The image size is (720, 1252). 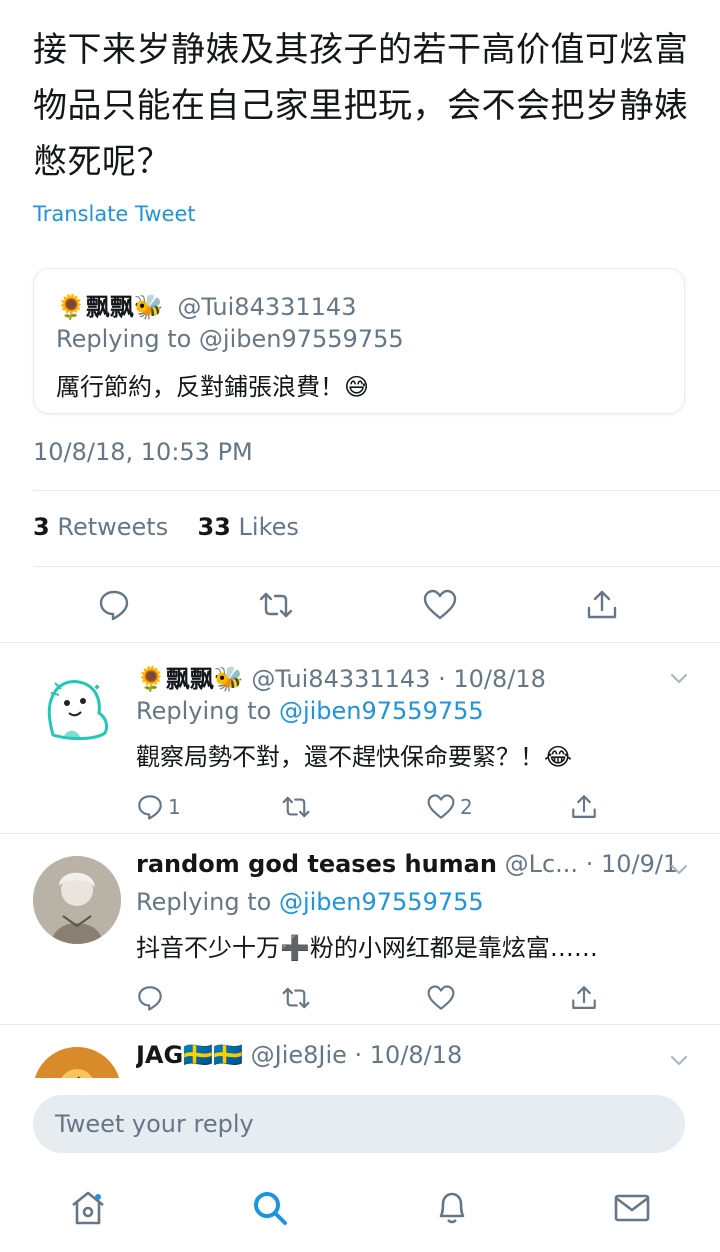 What do you see at coordinates (360, 605) in the screenshot?
I see `main-tweet-actions` at bounding box center [360, 605].